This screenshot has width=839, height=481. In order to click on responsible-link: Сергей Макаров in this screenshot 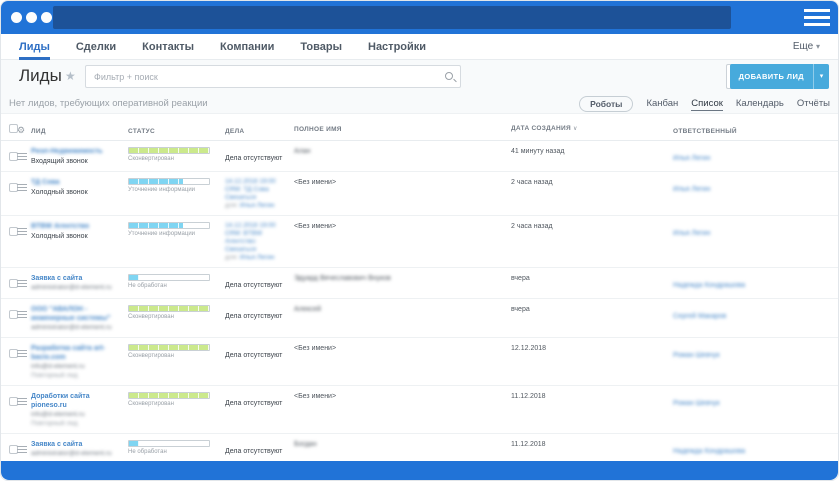, I will do `click(699, 316)`.